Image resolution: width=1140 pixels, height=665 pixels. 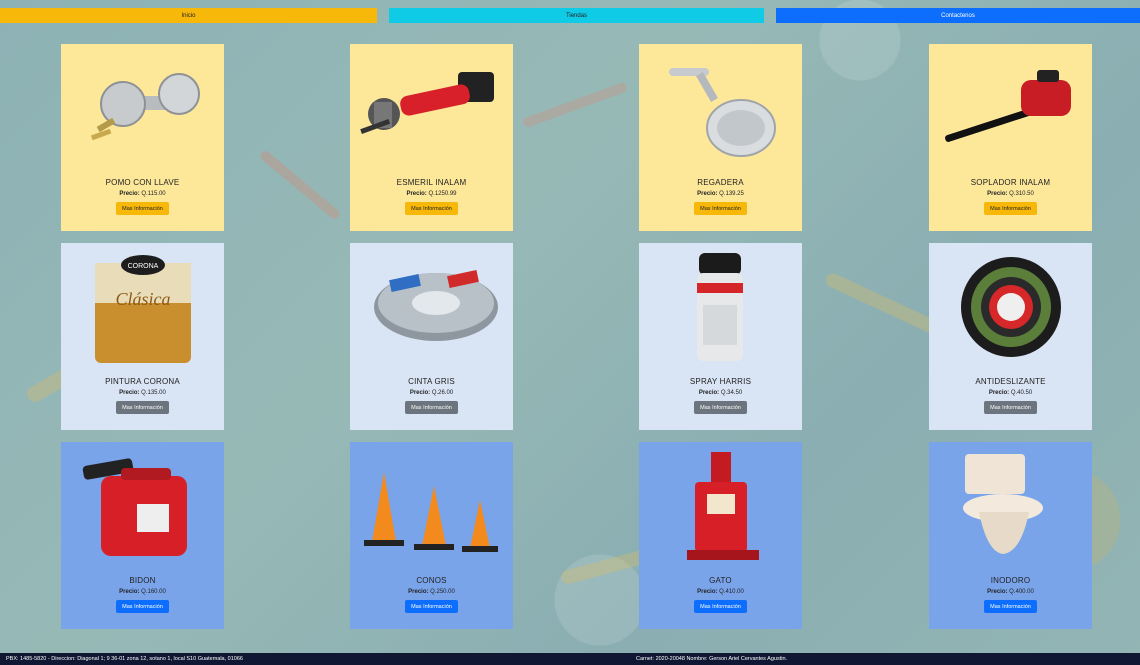 What do you see at coordinates (731, 592) in the screenshot?
I see `price-value: Q.410.00` at bounding box center [731, 592].